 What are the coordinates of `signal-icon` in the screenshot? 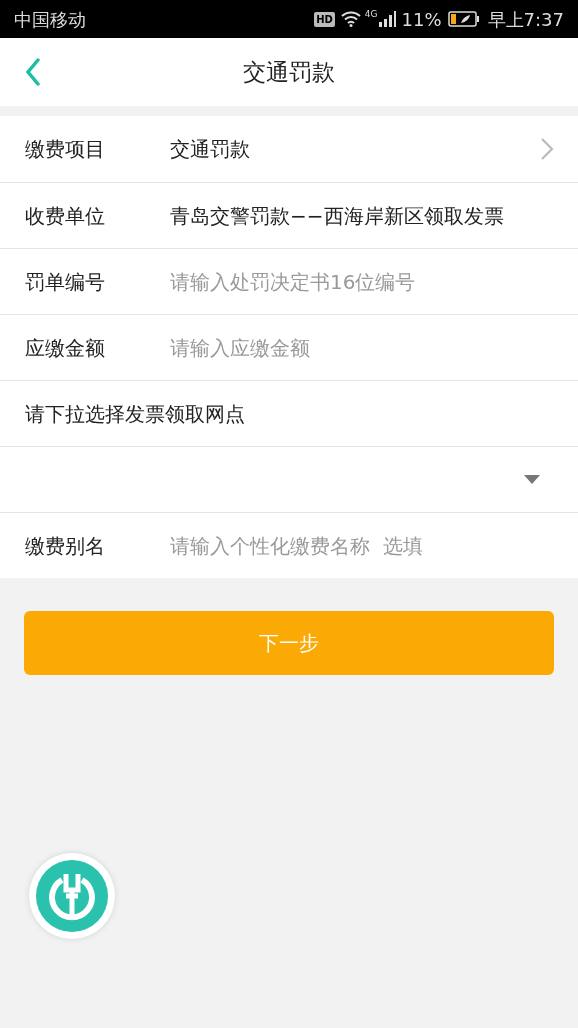 It's located at (386, 19).